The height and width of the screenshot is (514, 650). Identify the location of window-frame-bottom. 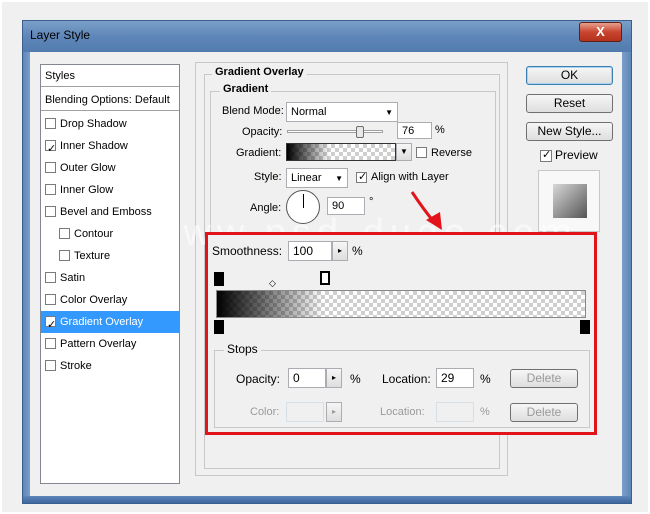
(327, 500).